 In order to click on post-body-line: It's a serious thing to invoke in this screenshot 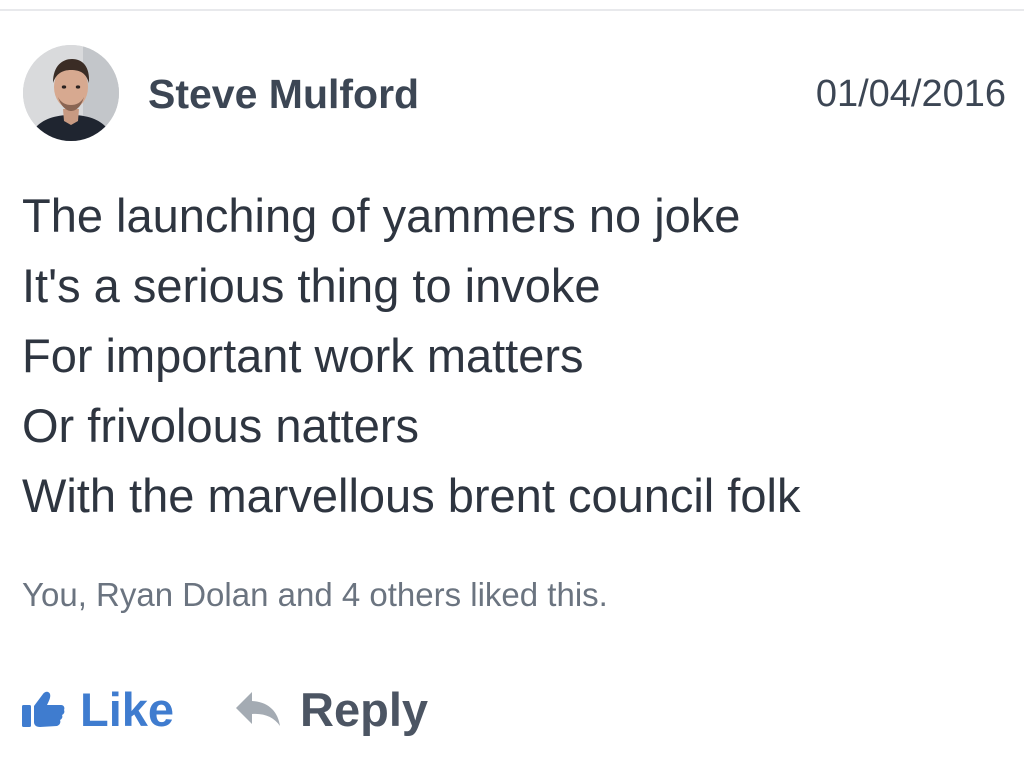, I will do `click(311, 285)`.